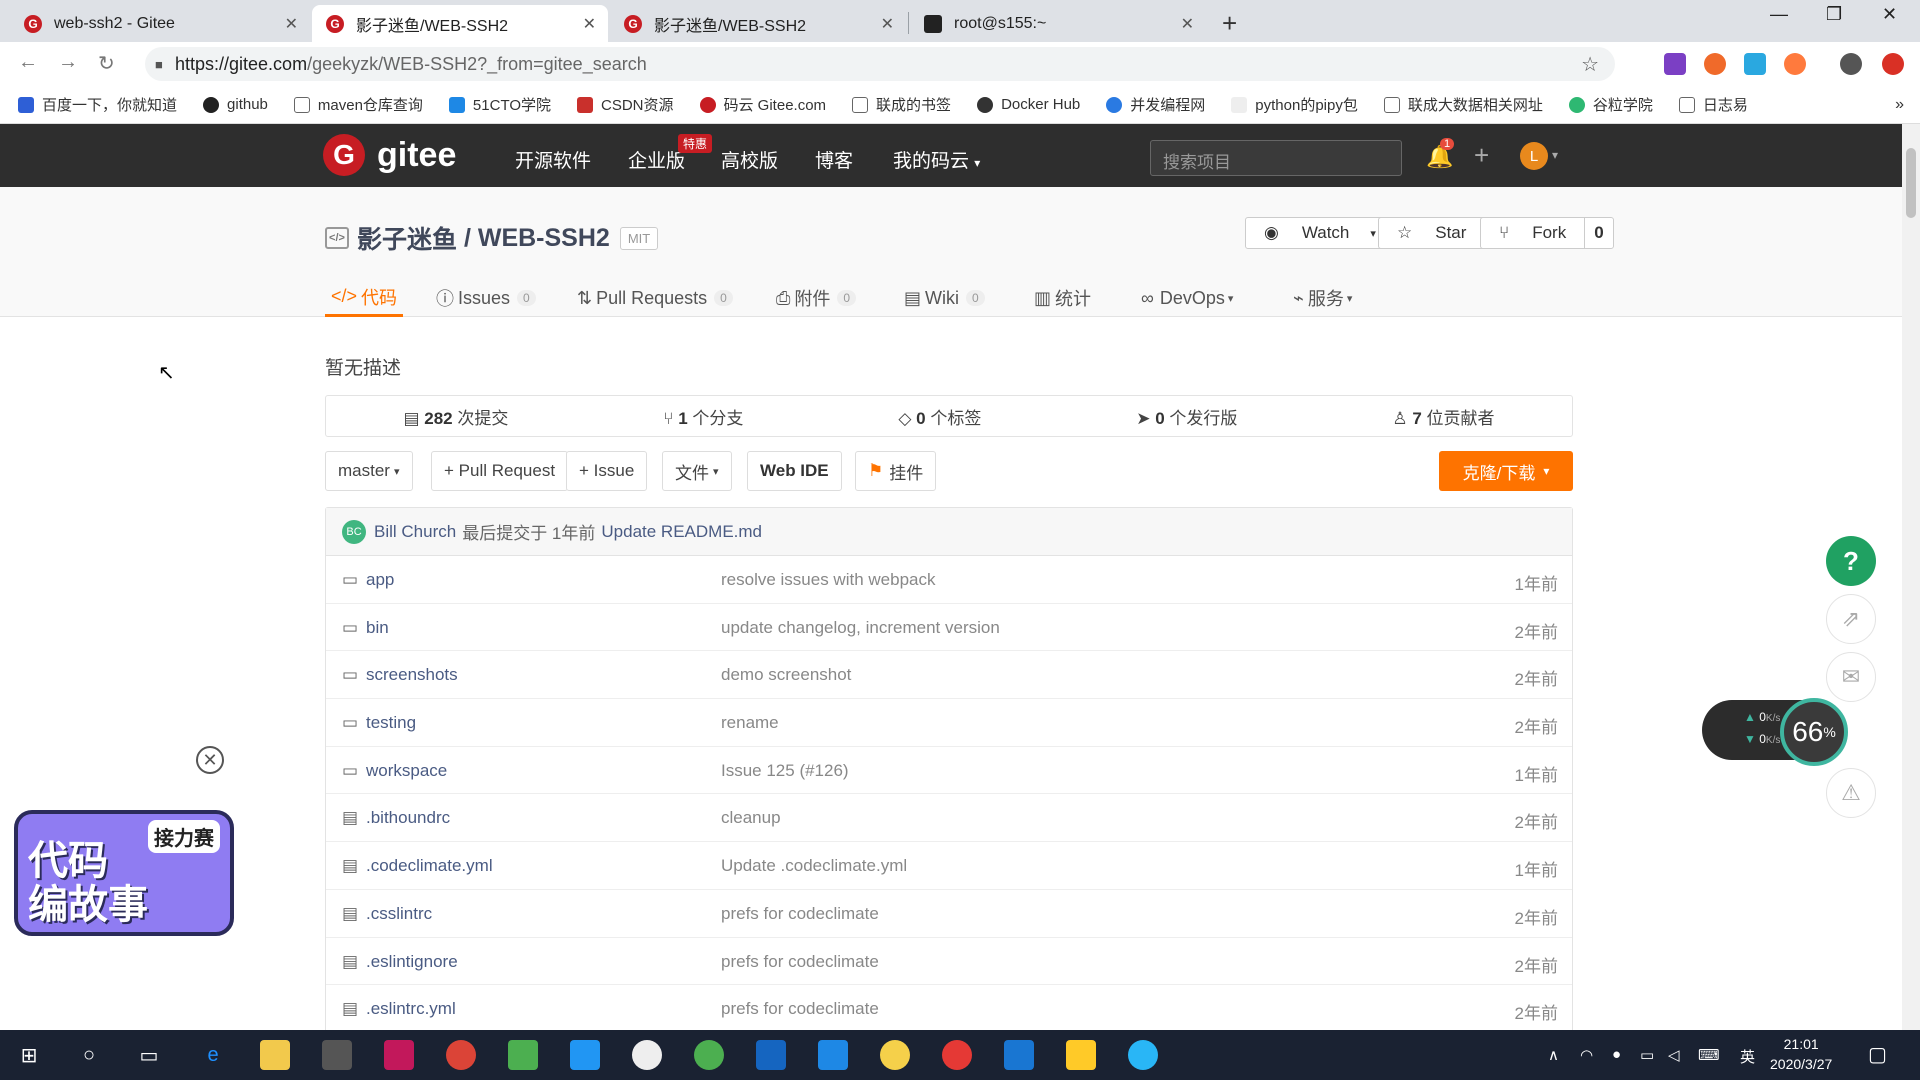 Image resolution: width=1920 pixels, height=1080 pixels. Describe the element at coordinates (814, 866) in the screenshot. I see `file-commit-message: Update .codeclimate.yml` at that location.